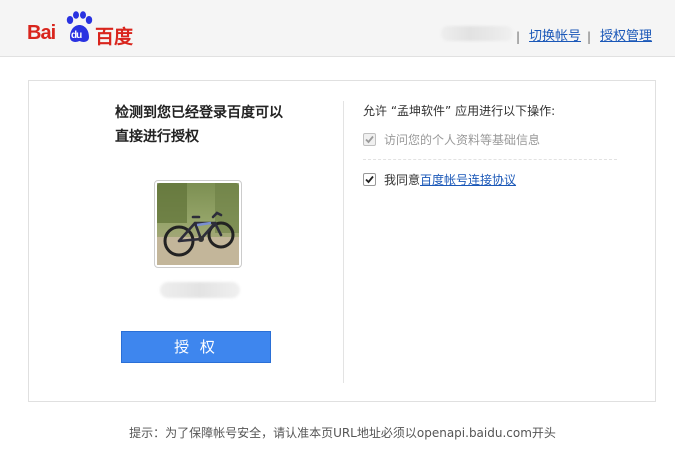 The height and width of the screenshot is (458, 675). I want to click on basic-info-label: 访问您的个人资料等基础信息, so click(462, 140).